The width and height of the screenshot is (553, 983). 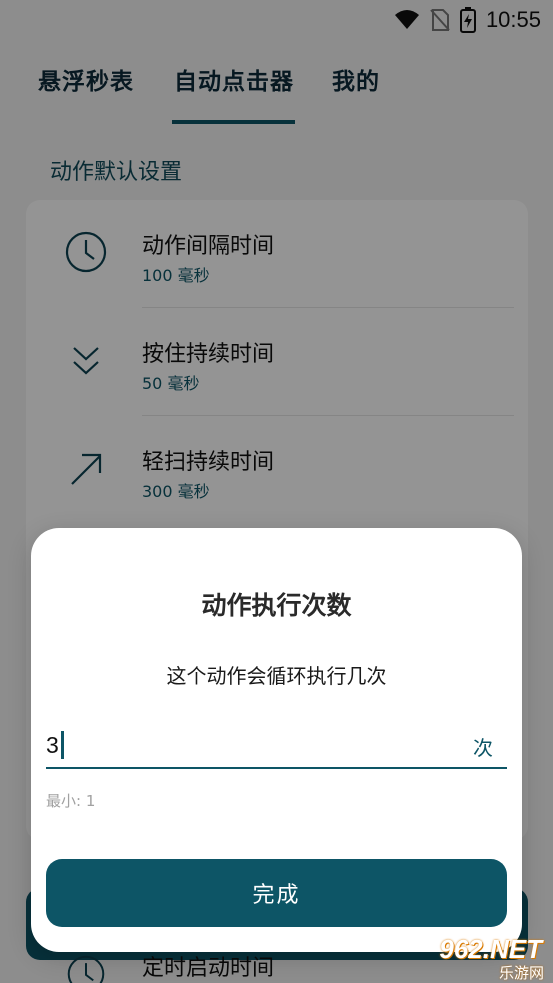 I want to click on dialog-description: 这个动作会循环执行几次, so click(x=276, y=676).